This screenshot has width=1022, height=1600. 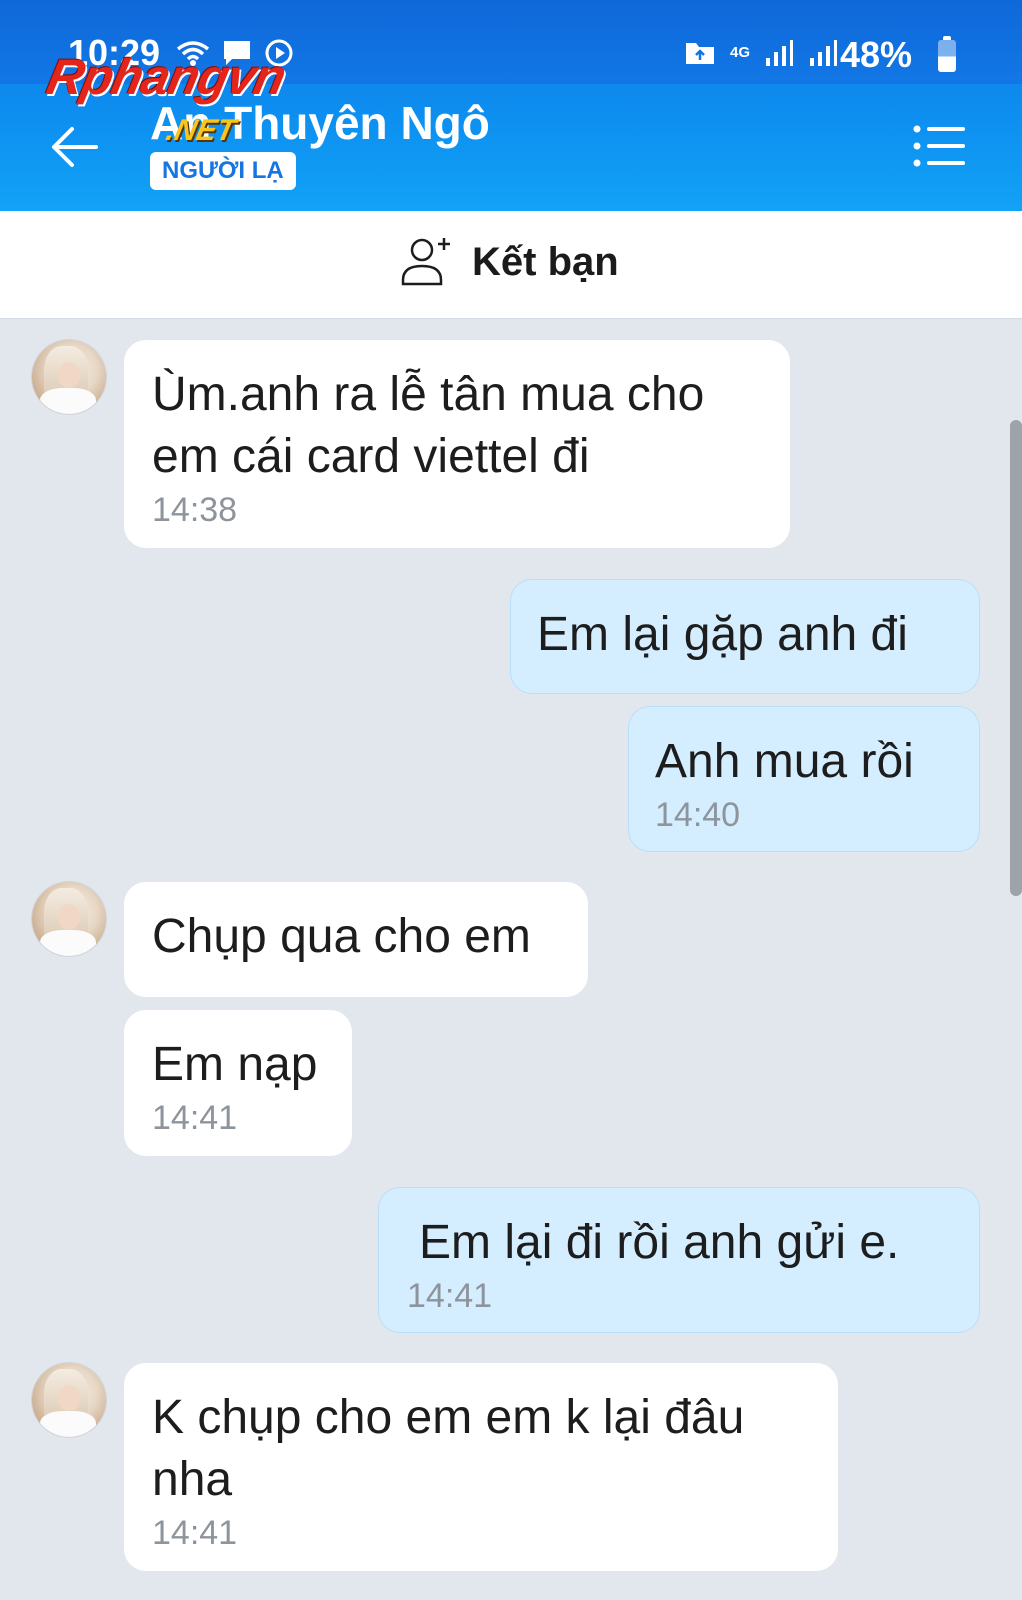 I want to click on back-arrow-icon, so click(x=74, y=147).